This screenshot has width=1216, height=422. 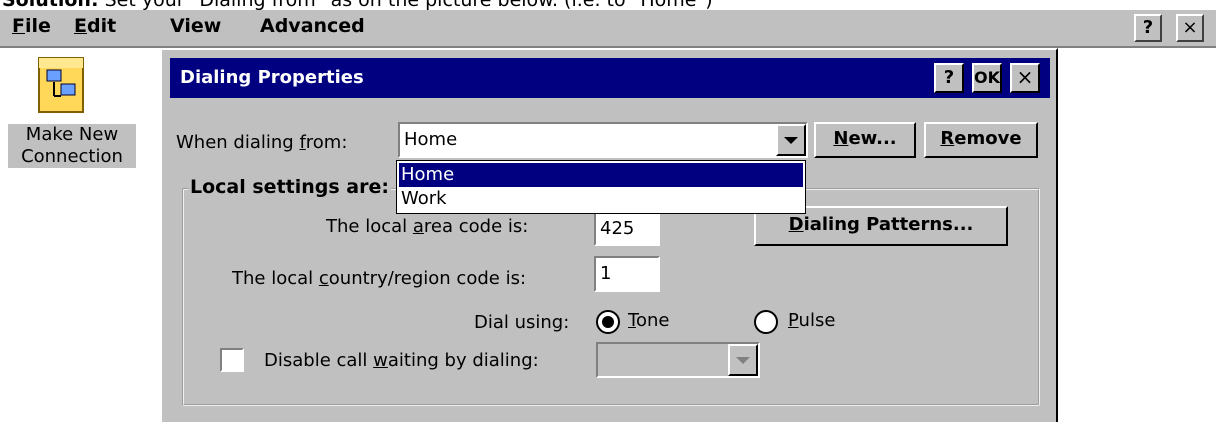 I want to click on tone-label: Tone, so click(x=649, y=320).